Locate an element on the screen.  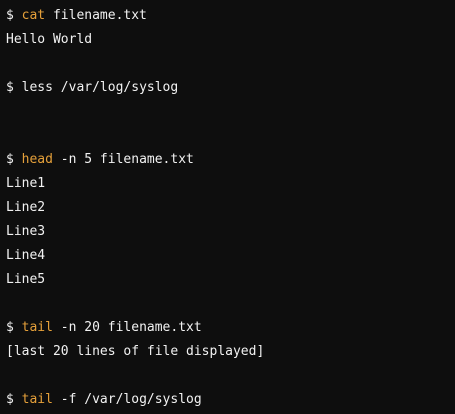
command-args: filename.txt is located at coordinates (99, 15).